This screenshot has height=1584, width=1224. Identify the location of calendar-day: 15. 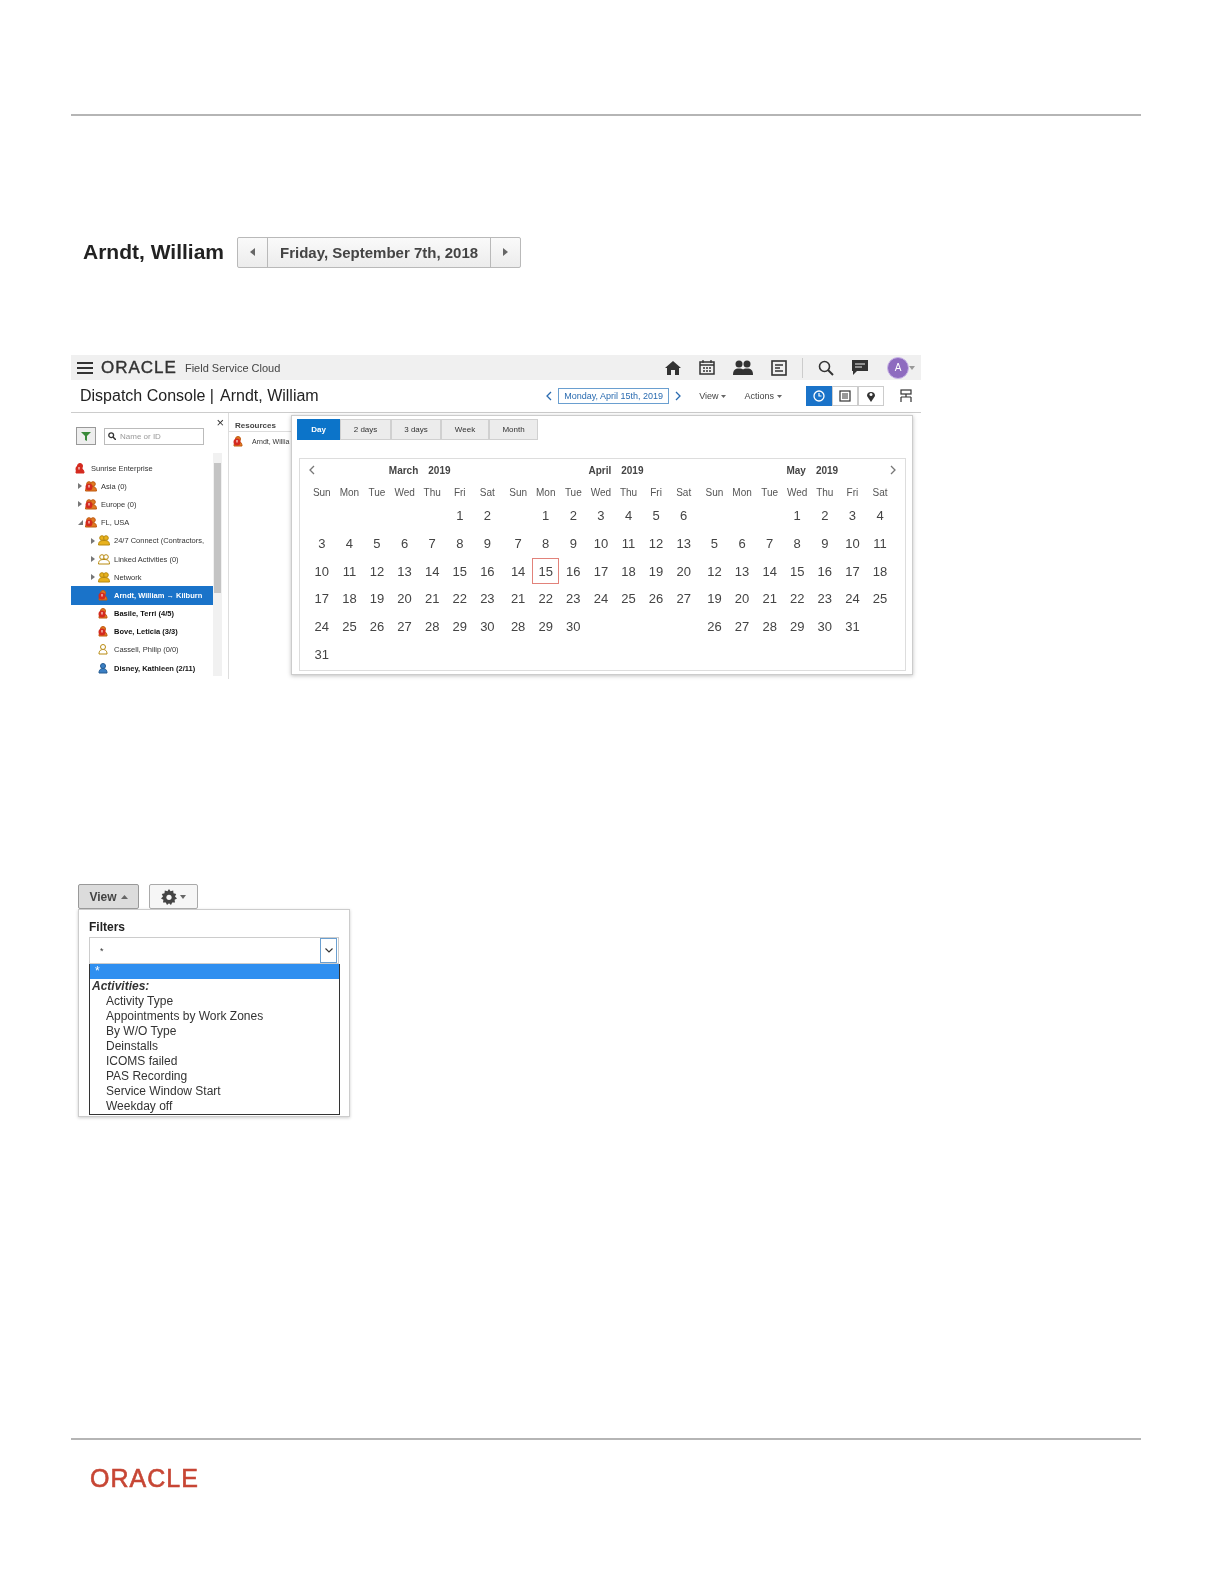
(797, 571).